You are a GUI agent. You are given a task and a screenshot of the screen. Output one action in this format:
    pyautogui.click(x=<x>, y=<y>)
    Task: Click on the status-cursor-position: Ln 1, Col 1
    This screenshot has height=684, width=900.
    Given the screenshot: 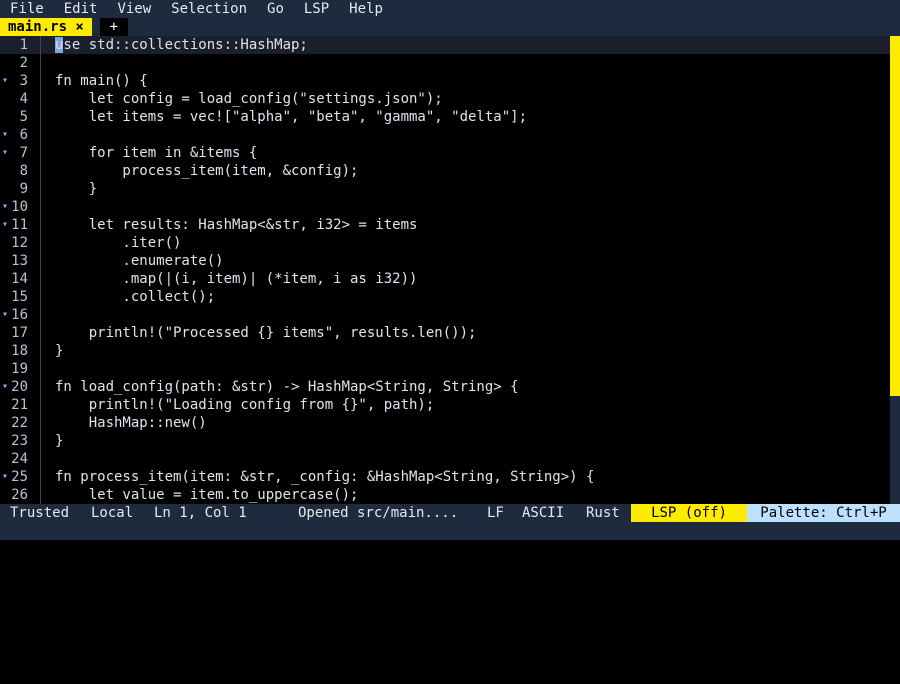 What is the action you would take?
    pyautogui.click(x=200, y=513)
    